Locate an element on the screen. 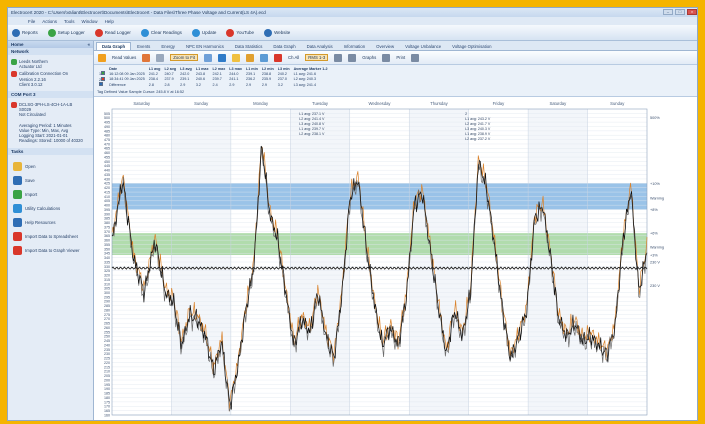 The height and width of the screenshot is (424, 705). menu-bar: File Actions Tools Window Help is located at coordinates (352, 21).